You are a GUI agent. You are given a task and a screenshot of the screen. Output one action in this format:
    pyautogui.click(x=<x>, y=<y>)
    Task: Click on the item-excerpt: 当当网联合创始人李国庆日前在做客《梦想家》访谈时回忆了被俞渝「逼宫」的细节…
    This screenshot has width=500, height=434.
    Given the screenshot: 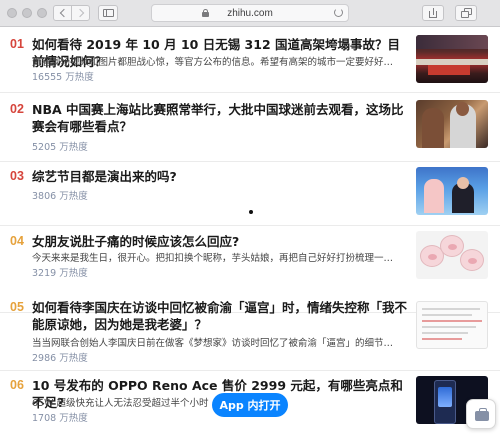 What is the action you would take?
    pyautogui.click(x=213, y=343)
    